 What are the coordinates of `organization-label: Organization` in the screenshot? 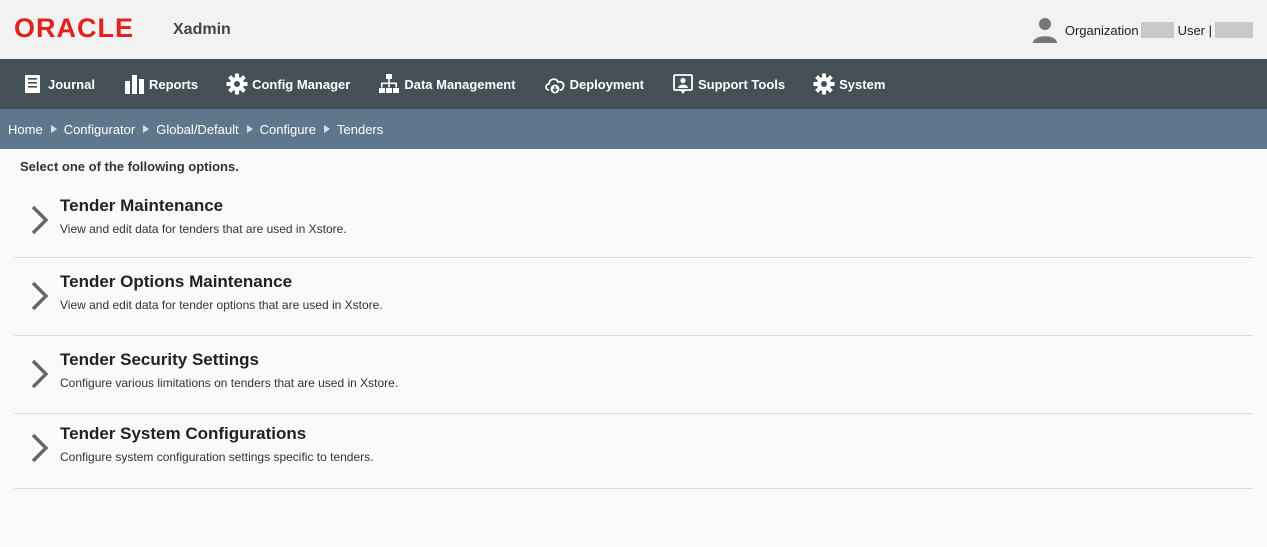 It's located at (1101, 30).